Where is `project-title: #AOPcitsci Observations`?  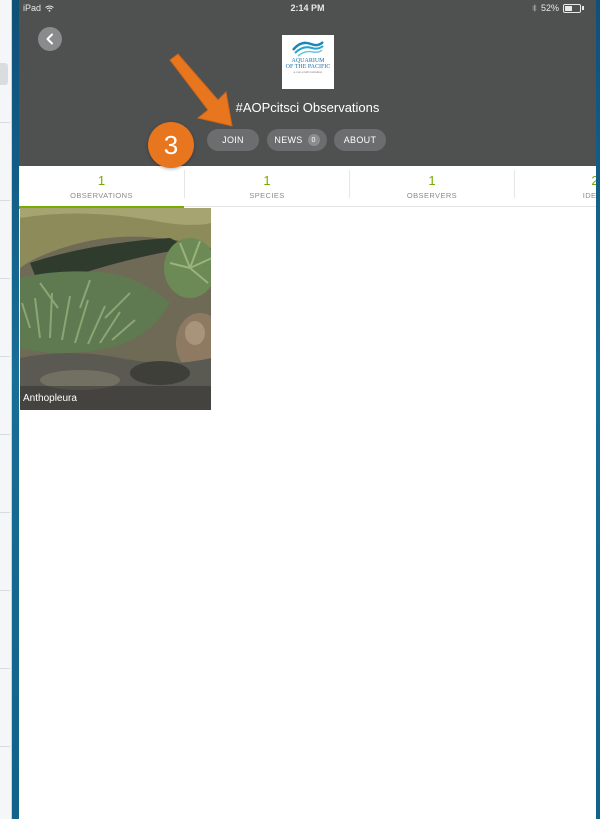
project-title: #AOPcitsci Observations is located at coordinates (307, 107).